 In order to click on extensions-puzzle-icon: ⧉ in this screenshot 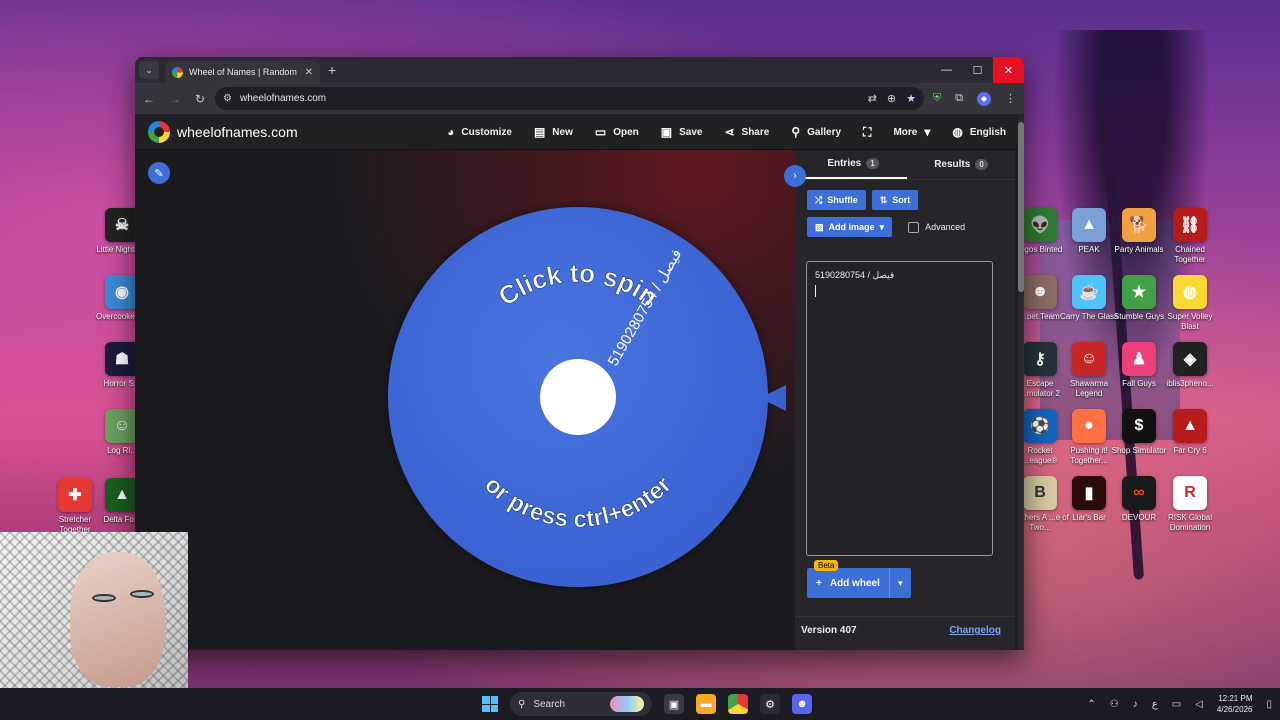, I will do `click(959, 98)`.